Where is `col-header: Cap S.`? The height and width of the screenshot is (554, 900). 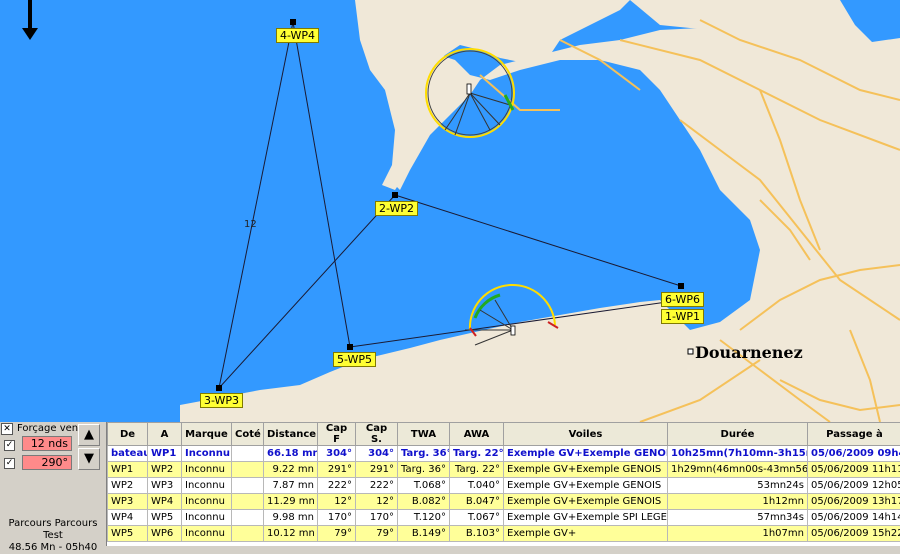
col-header: Cap S. is located at coordinates (377, 434).